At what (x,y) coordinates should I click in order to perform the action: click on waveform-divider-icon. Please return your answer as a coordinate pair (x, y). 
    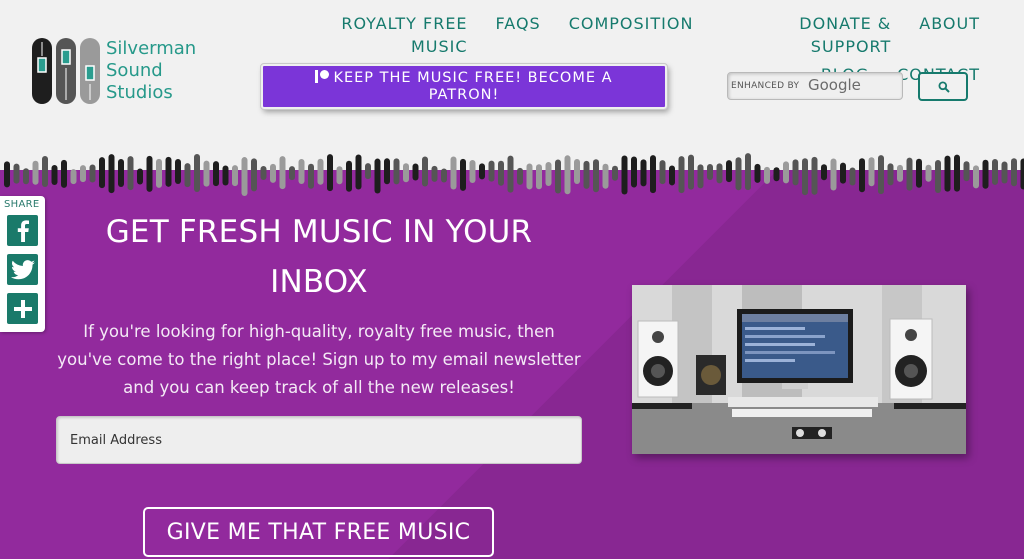
    Looking at the image, I should click on (514, 175).